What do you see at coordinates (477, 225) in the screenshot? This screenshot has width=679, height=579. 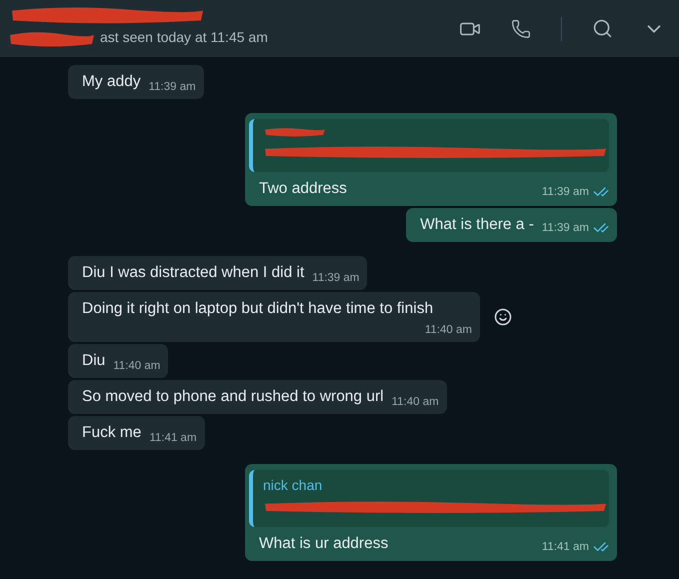 I see `message-text: What is there a -` at bounding box center [477, 225].